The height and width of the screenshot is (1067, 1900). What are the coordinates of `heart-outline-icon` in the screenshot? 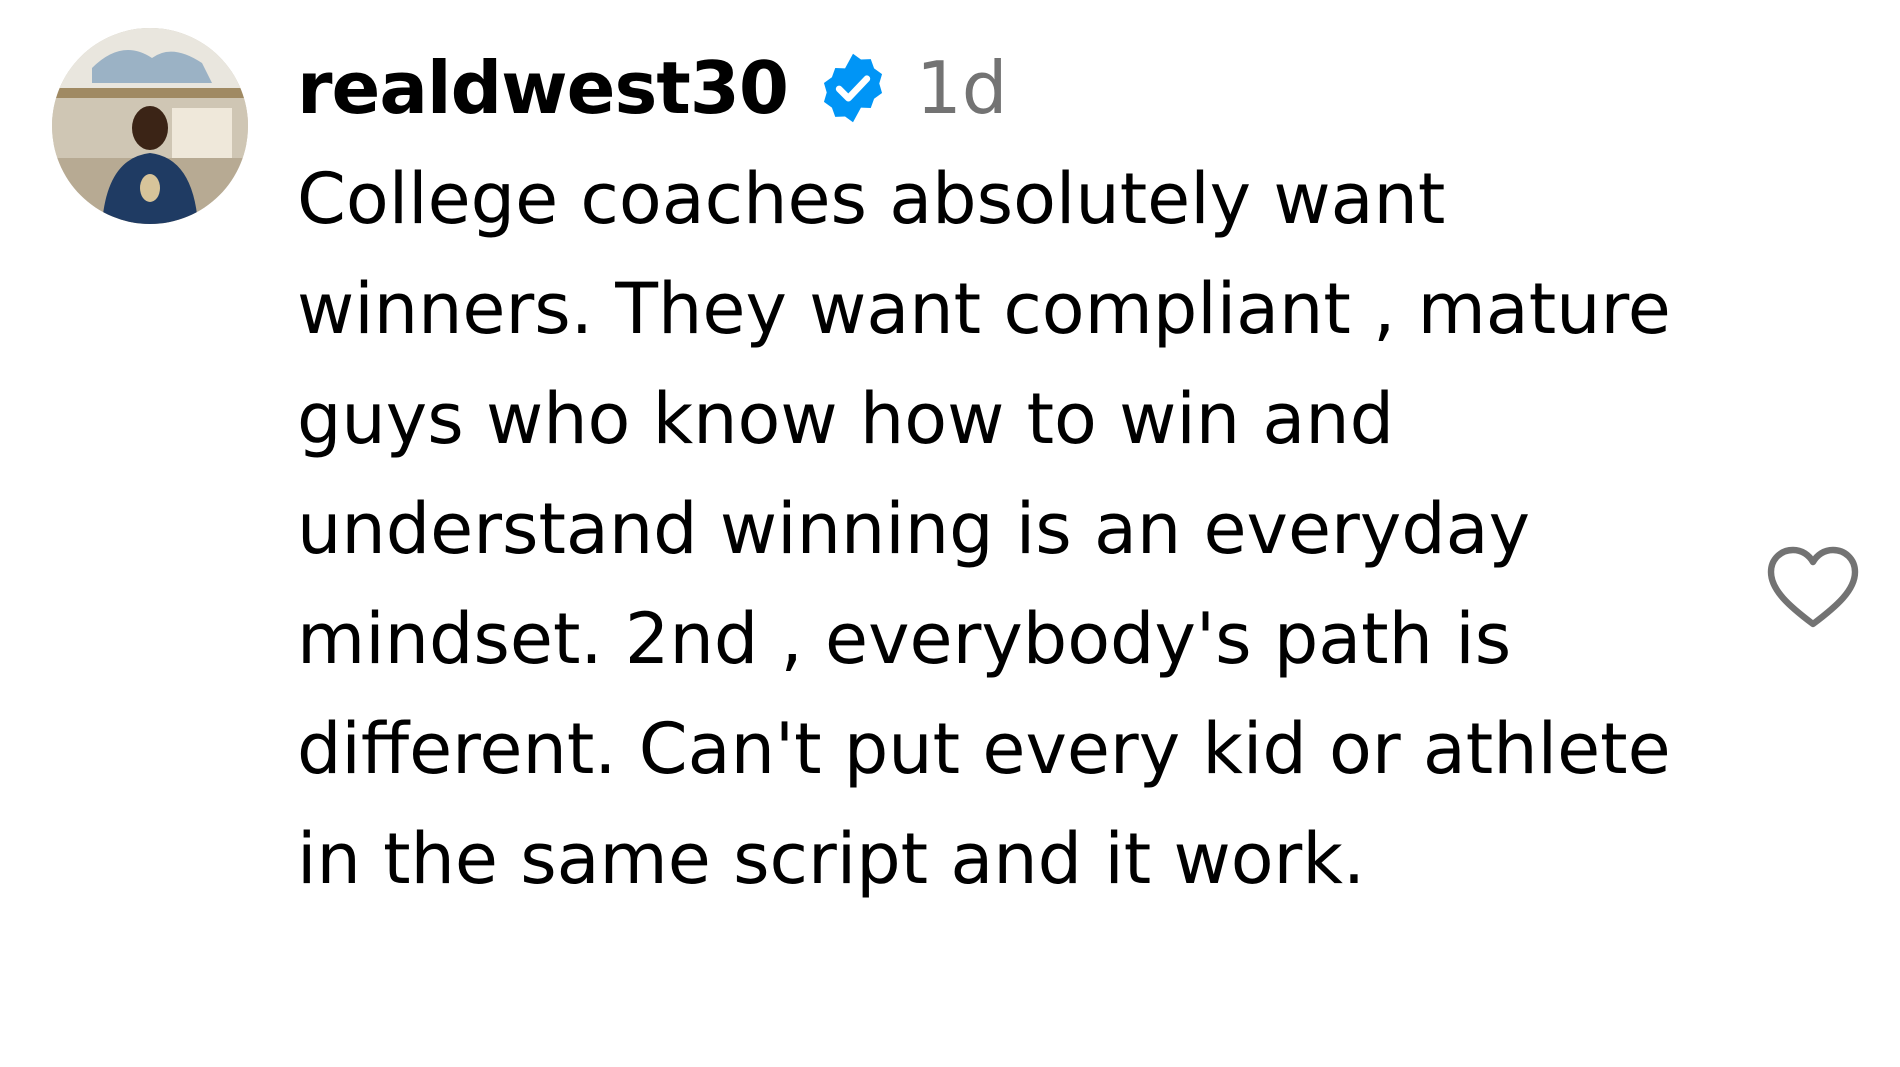 It's located at (1813, 587).